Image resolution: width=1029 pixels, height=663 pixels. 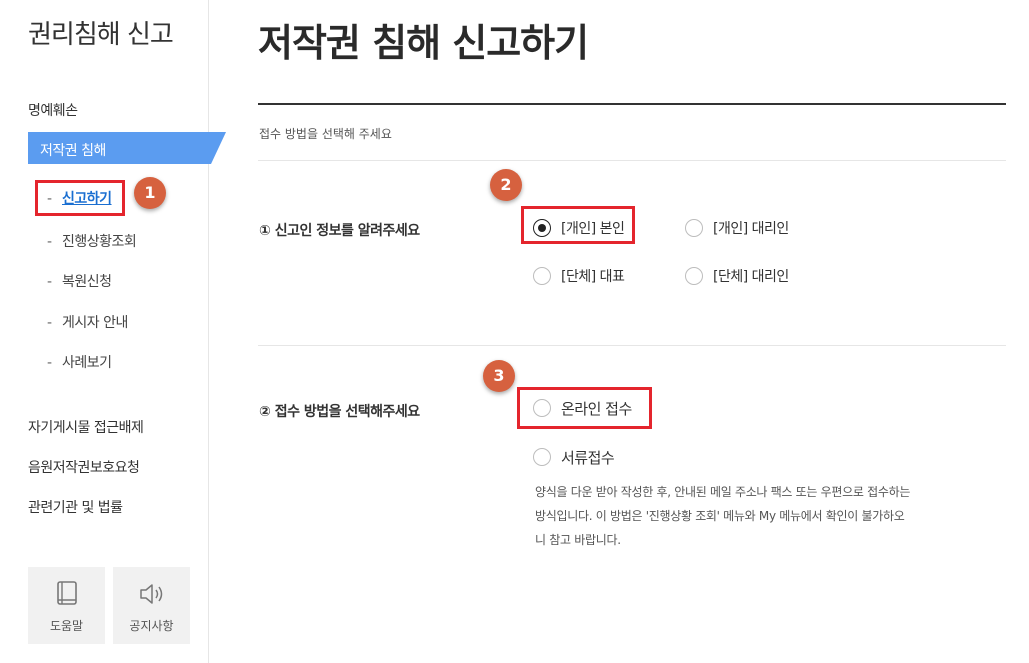 I want to click on radio-label: [단체] 대표, so click(x=593, y=277).